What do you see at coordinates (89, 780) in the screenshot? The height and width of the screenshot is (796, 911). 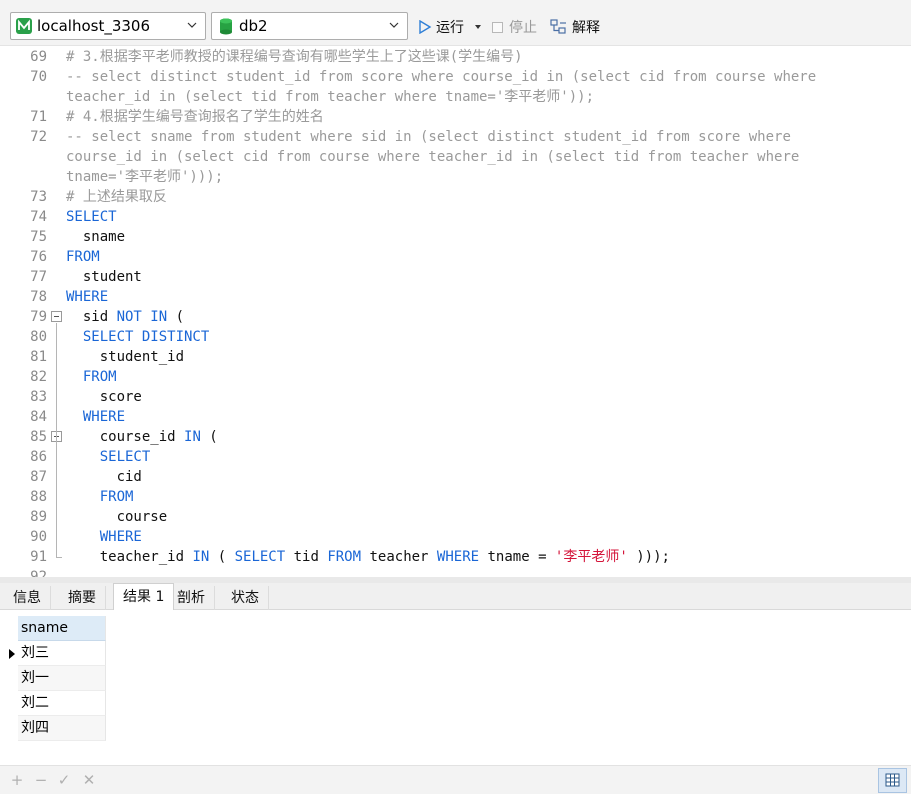 I see `cross-icon: ✕` at bounding box center [89, 780].